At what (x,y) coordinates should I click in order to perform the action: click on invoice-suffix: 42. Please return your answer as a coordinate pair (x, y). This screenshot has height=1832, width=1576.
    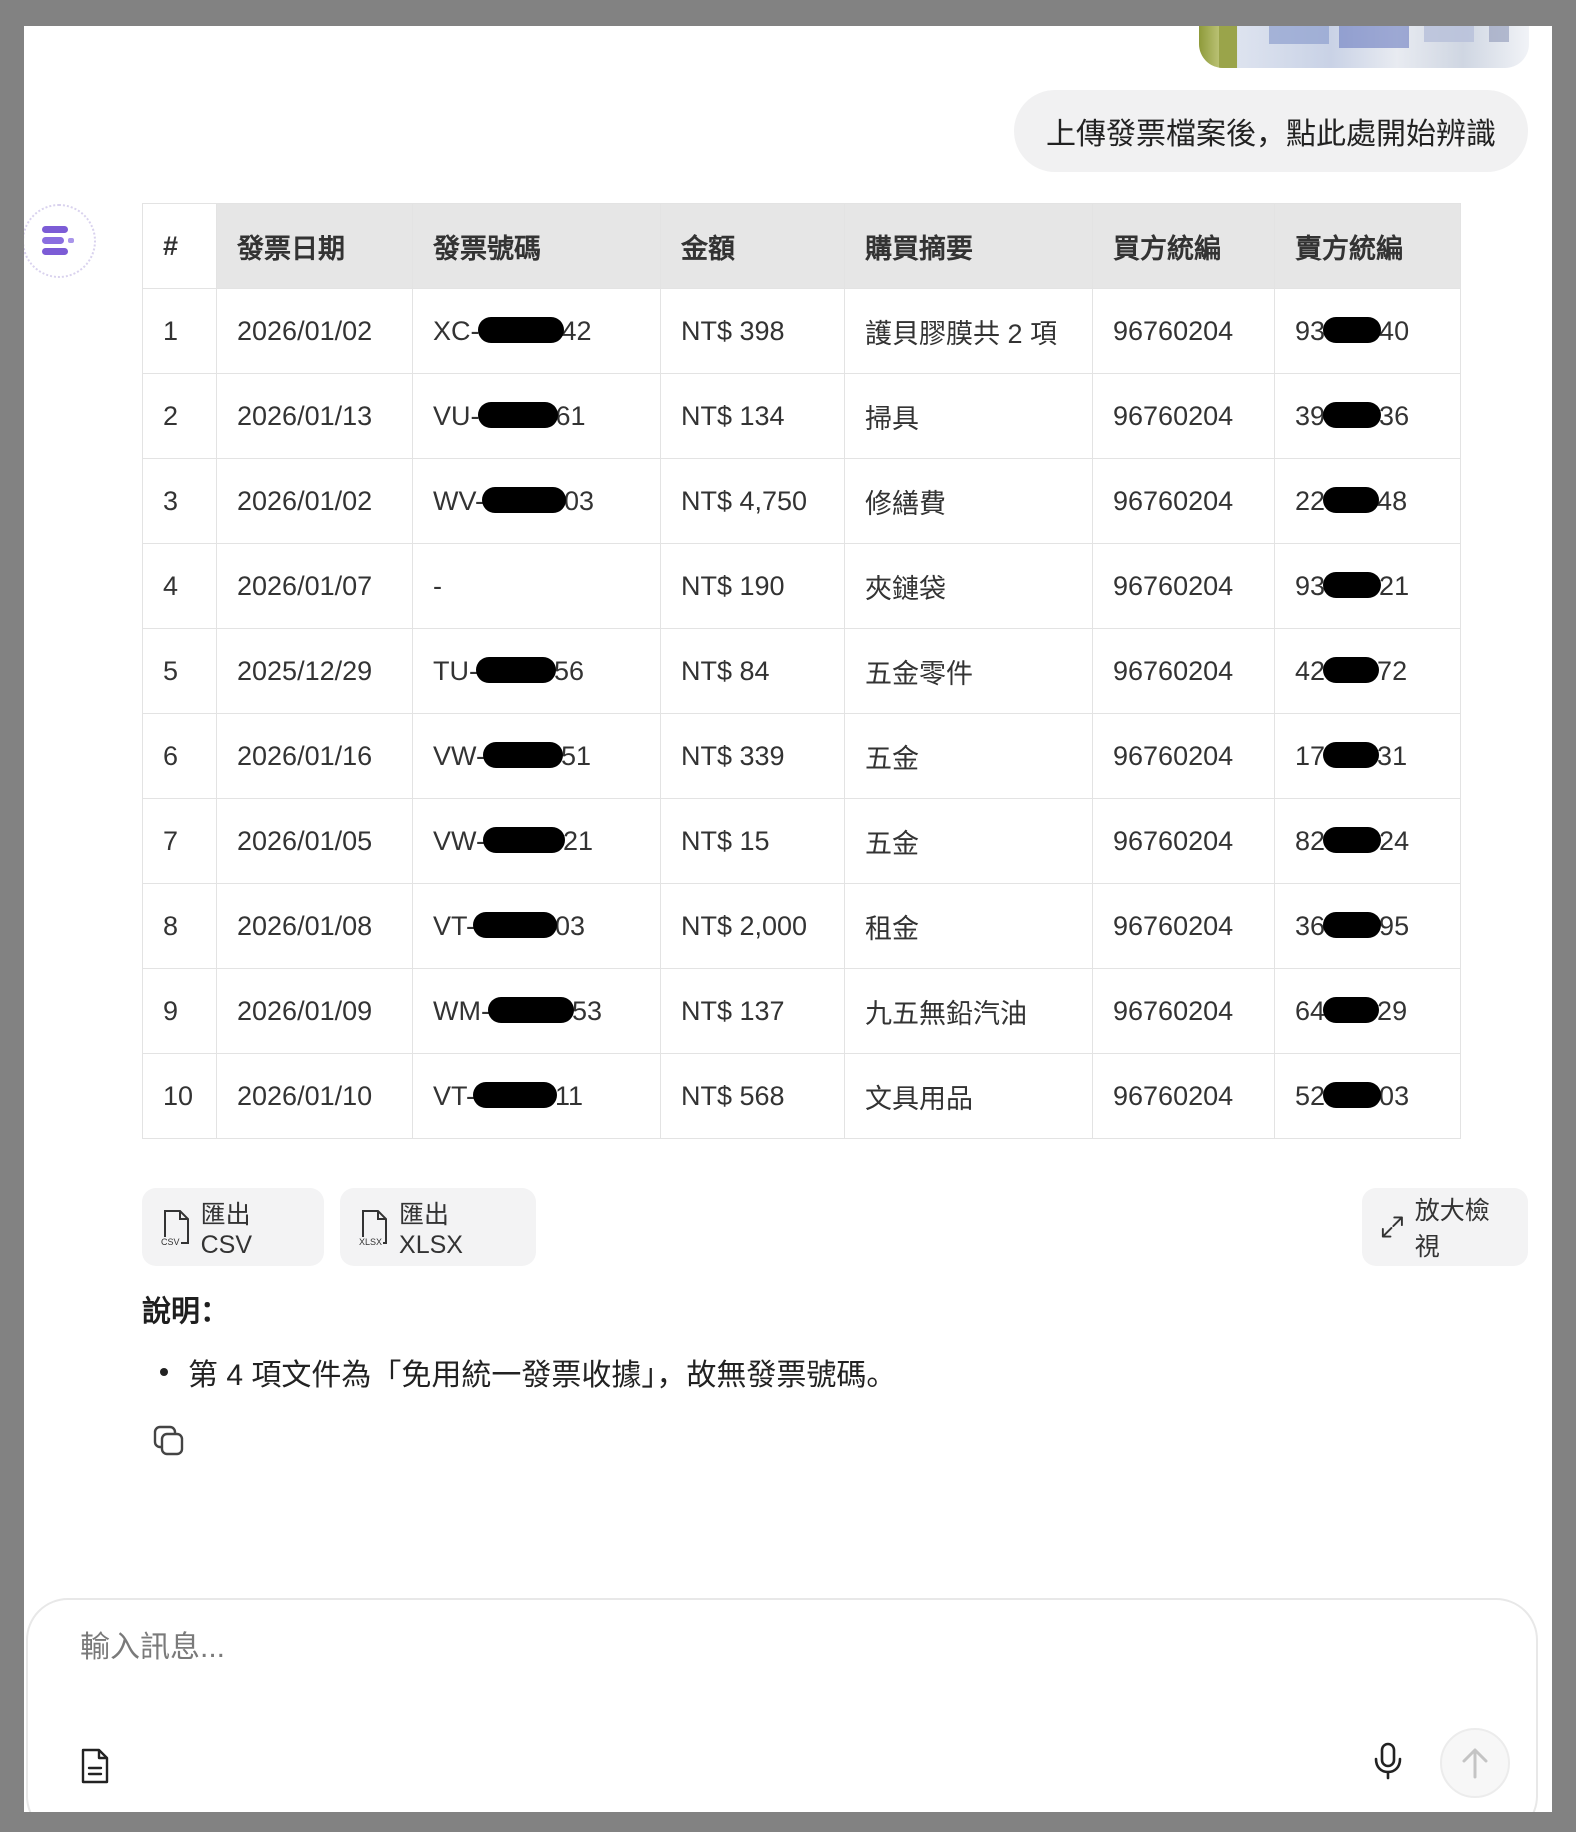
    Looking at the image, I should click on (576, 330).